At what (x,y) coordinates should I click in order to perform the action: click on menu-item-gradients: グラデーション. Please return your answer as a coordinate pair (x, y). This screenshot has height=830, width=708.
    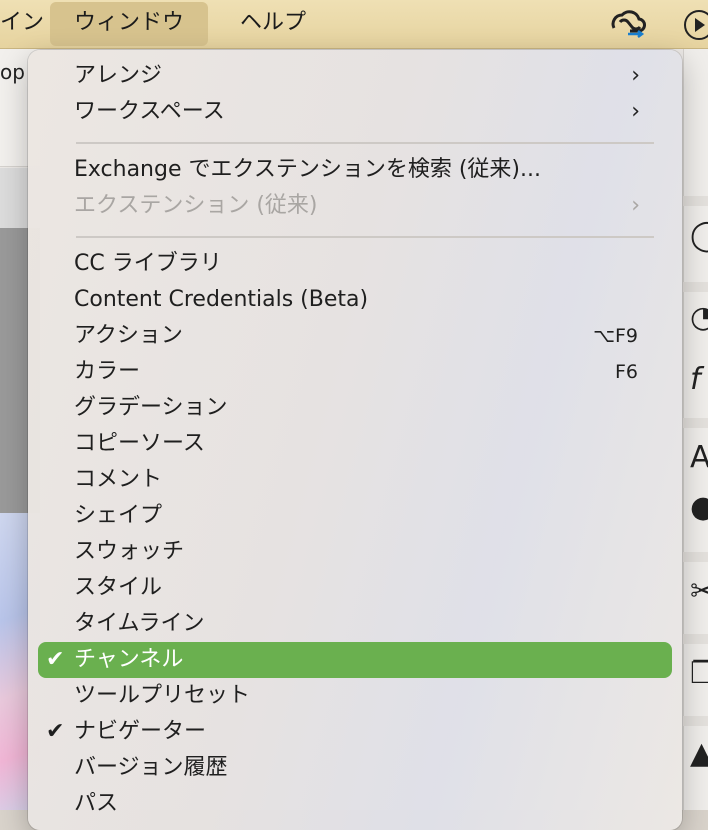
    Looking at the image, I should click on (355, 408).